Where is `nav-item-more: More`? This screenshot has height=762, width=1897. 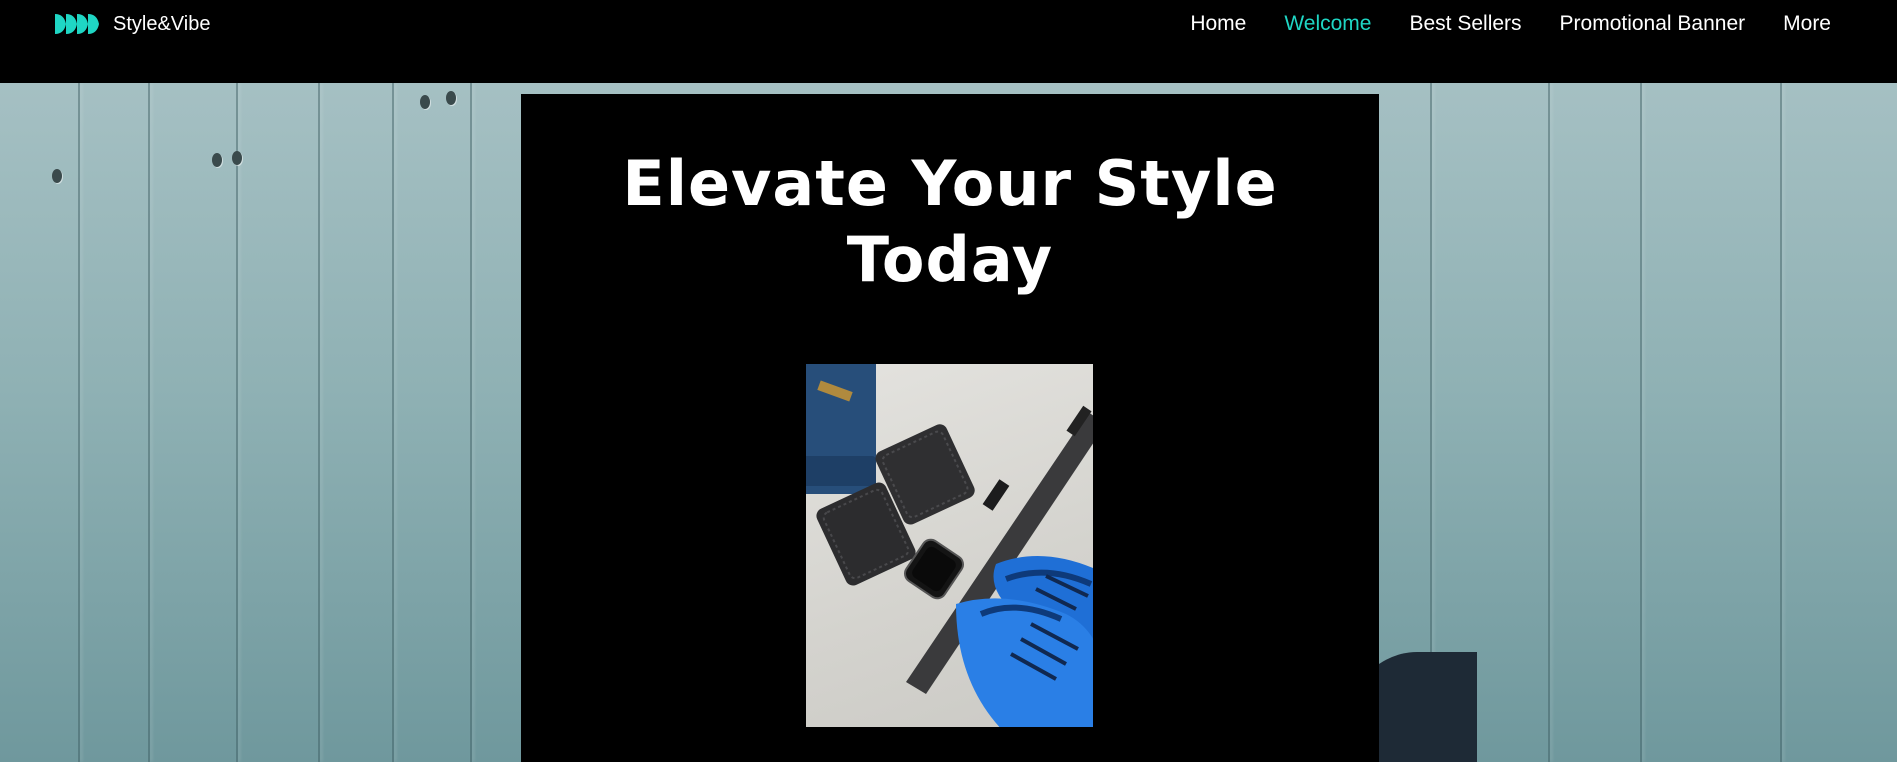
nav-item-more: More is located at coordinates (1807, 24).